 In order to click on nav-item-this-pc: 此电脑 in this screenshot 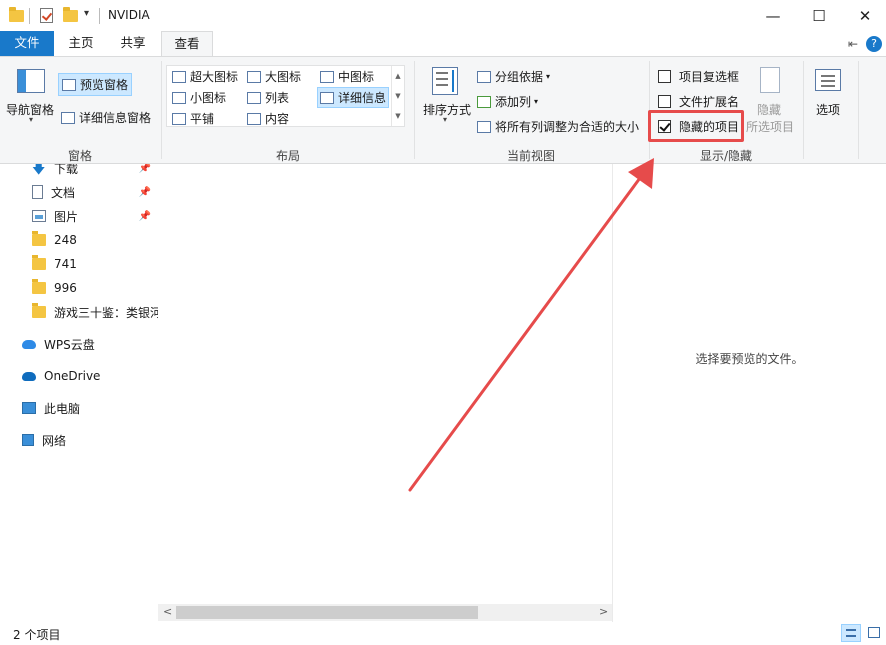, I will do `click(51, 408)`.